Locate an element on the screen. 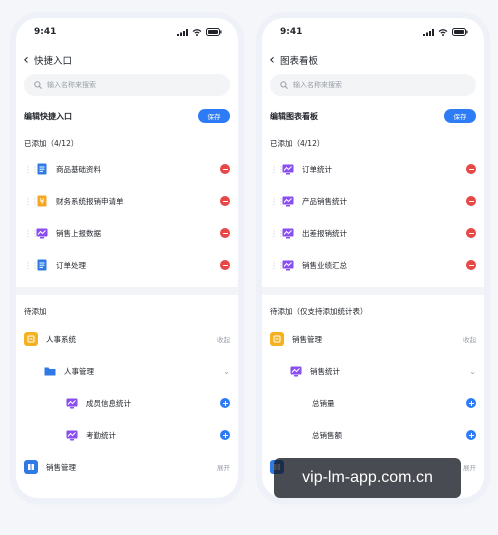 Image resolution: width=498 pixels, height=535 pixels. pending-section-title: 待添加（仅支持添加统计表） is located at coordinates (319, 311).